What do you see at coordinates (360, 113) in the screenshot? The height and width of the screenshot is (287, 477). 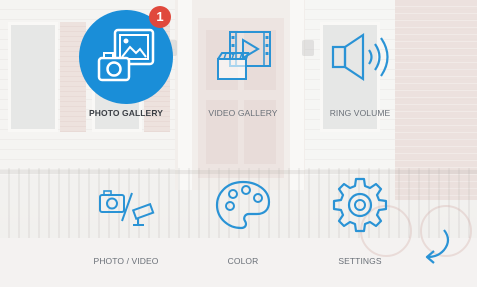 I see `menu-item-label: RING VOLUME` at bounding box center [360, 113].